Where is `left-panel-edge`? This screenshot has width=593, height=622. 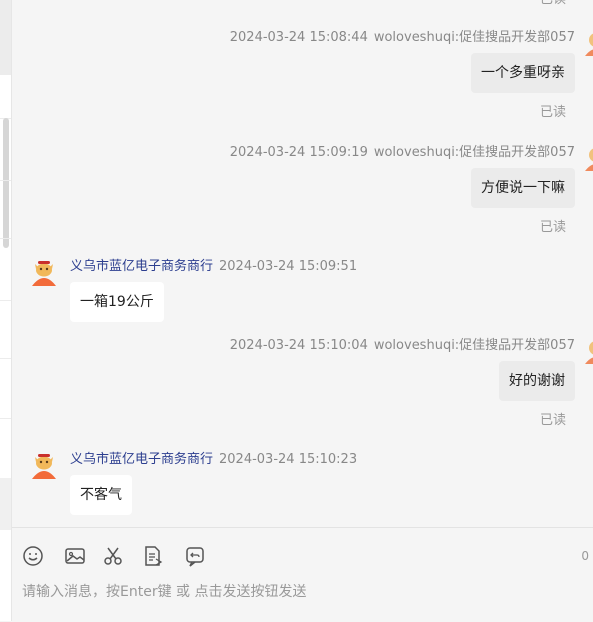
left-panel-edge is located at coordinates (6, 310).